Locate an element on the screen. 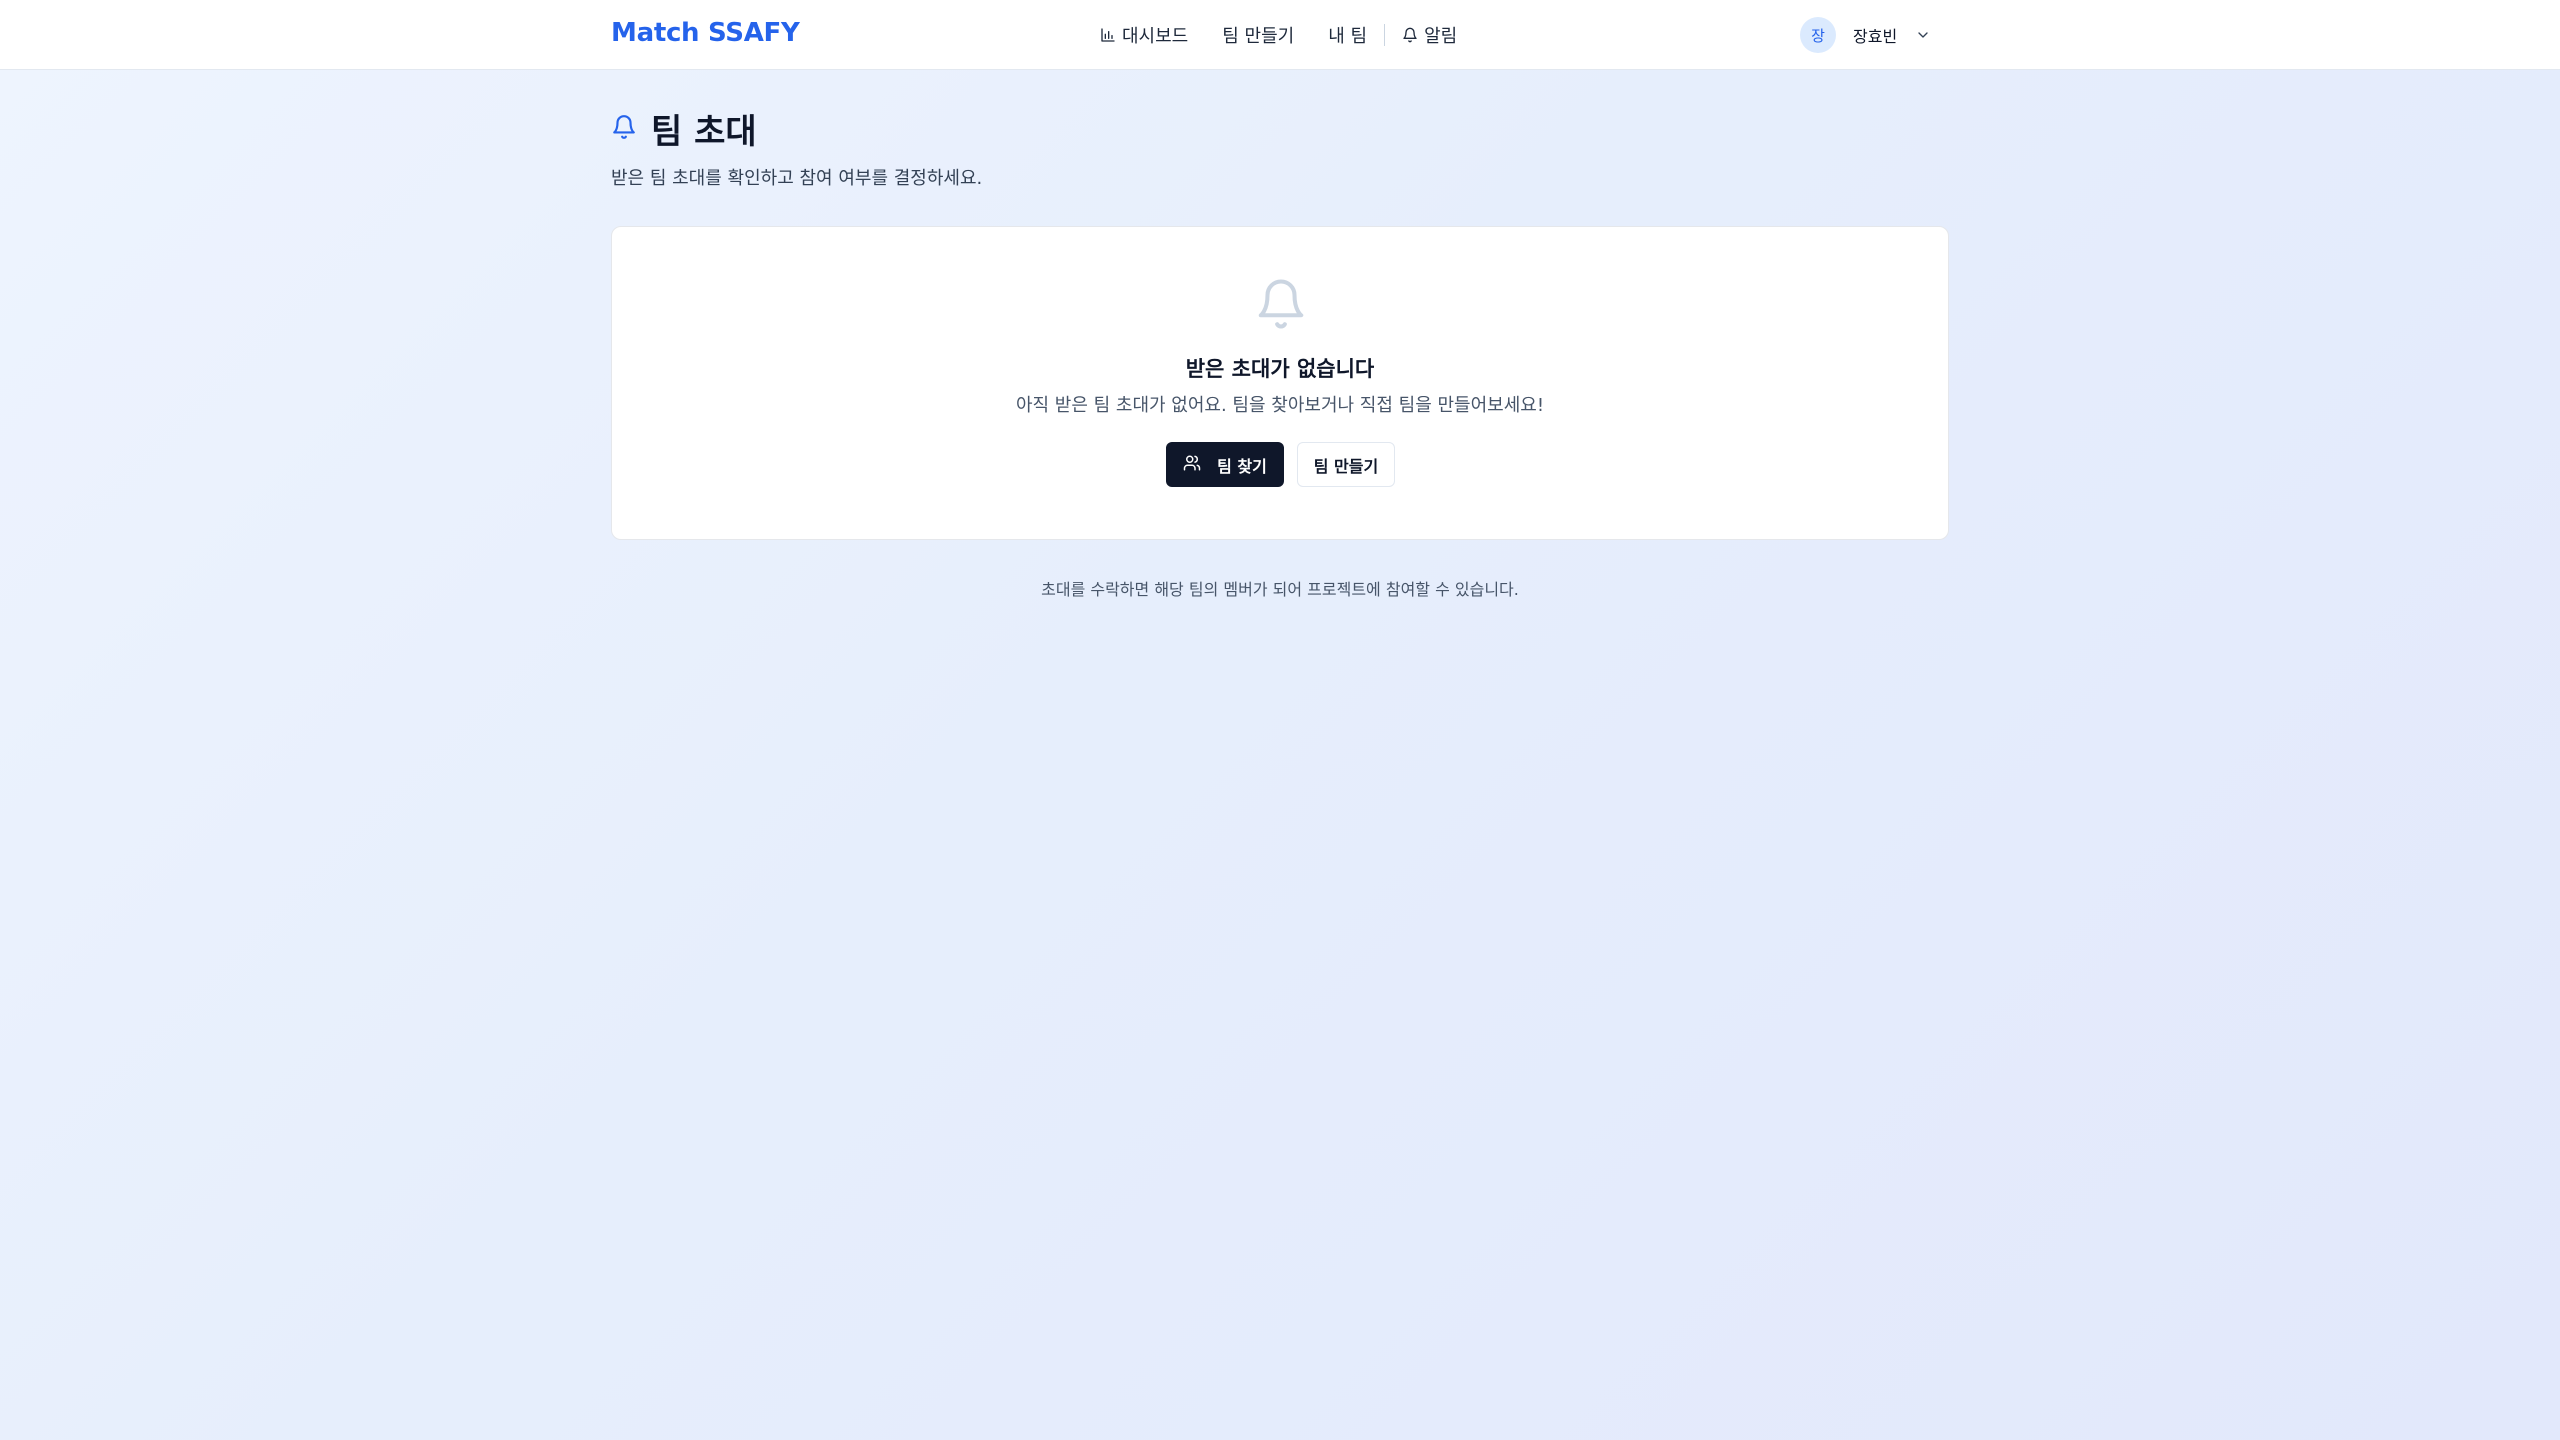  button-label: 팀 만들기 is located at coordinates (1346, 466).